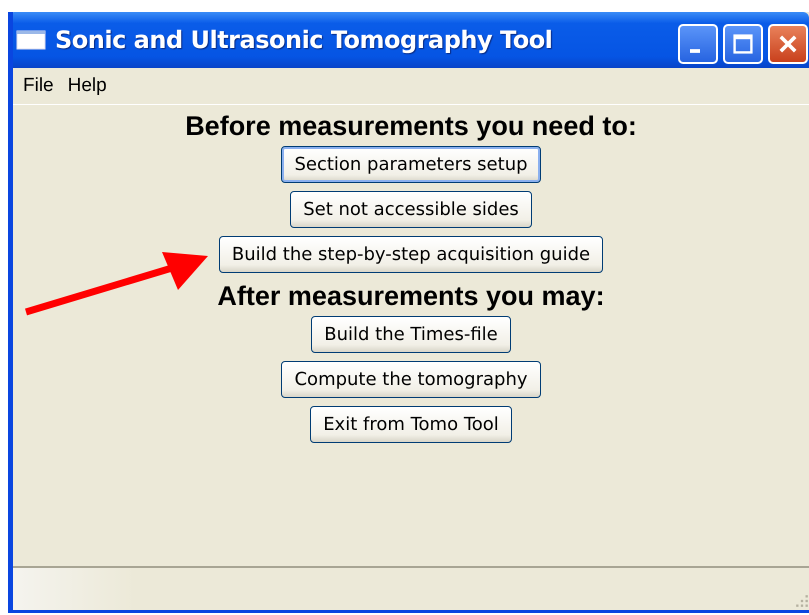 The width and height of the screenshot is (809, 615). I want to click on maximize-button, so click(743, 44).